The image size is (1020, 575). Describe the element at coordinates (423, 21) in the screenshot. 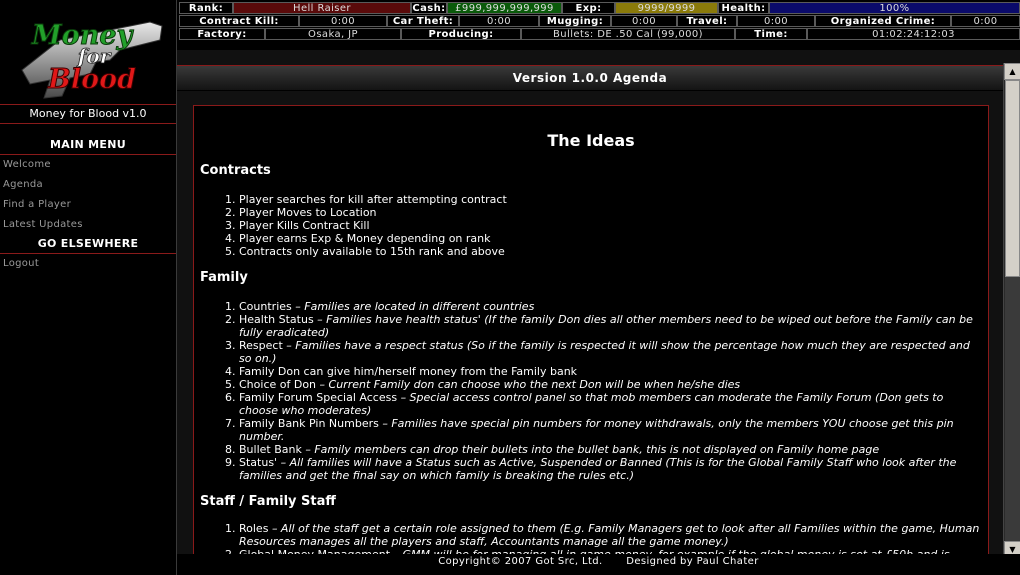

I see `car-theft-label: Car Theft:` at that location.